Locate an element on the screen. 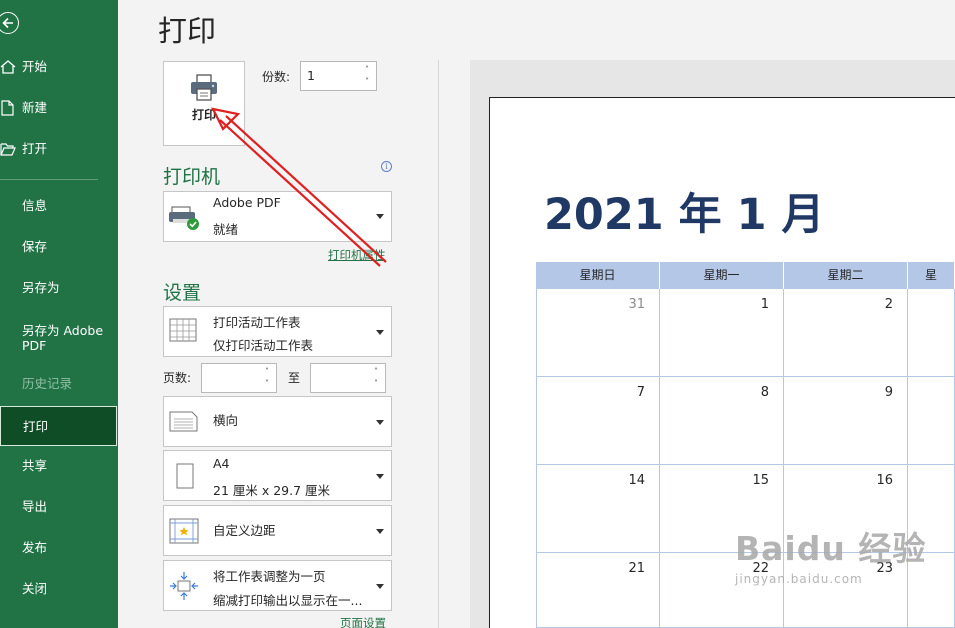 This screenshot has width=955, height=628. sidebar-item-close: 关闭 is located at coordinates (59, 589).